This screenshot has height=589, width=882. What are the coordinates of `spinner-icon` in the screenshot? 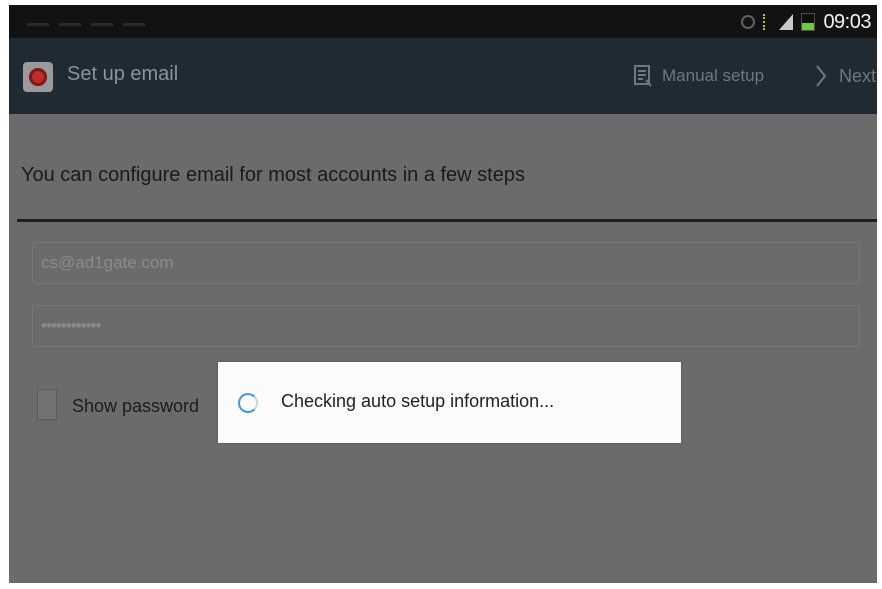 It's located at (248, 403).